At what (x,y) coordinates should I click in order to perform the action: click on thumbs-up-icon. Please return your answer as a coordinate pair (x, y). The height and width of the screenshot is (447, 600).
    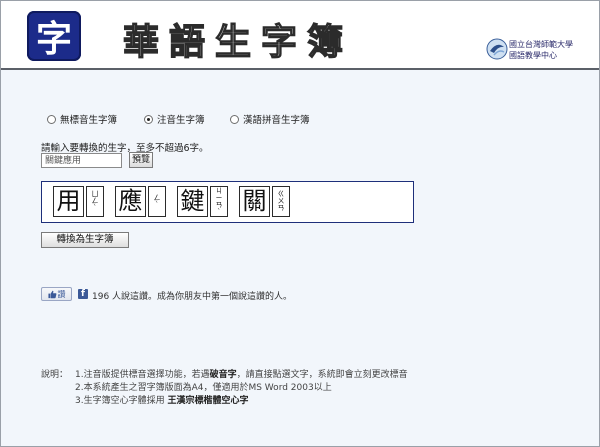
    Looking at the image, I should click on (51, 294).